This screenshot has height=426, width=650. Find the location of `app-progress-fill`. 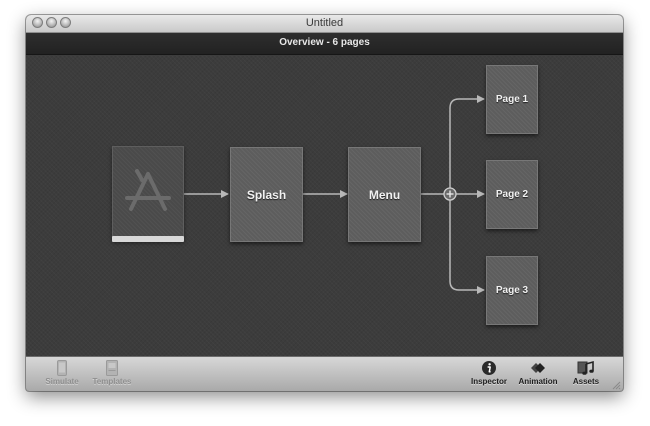

app-progress-fill is located at coordinates (148, 239).